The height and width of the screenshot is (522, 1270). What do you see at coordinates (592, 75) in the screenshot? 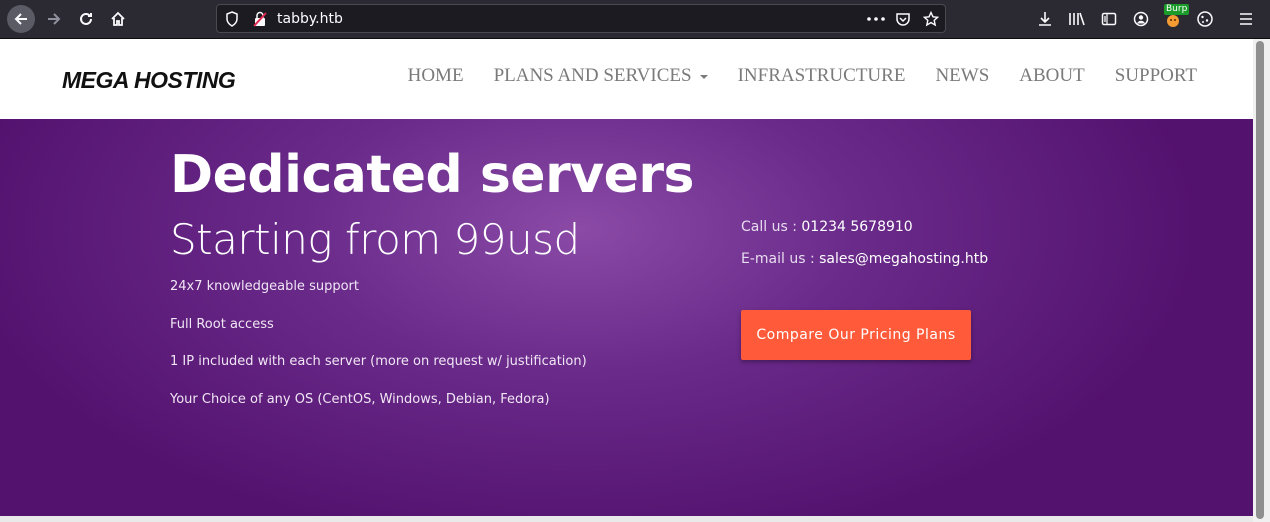
I see `nav-plans-label: PLANS AND SERVICES` at bounding box center [592, 75].